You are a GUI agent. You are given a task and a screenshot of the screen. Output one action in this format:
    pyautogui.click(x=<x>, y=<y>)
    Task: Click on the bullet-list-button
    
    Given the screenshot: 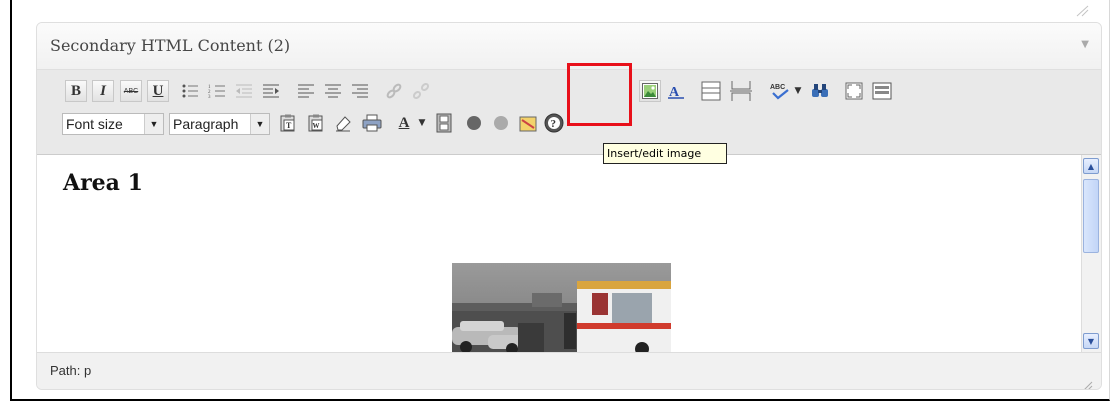 What is the action you would take?
    pyautogui.click(x=190, y=91)
    